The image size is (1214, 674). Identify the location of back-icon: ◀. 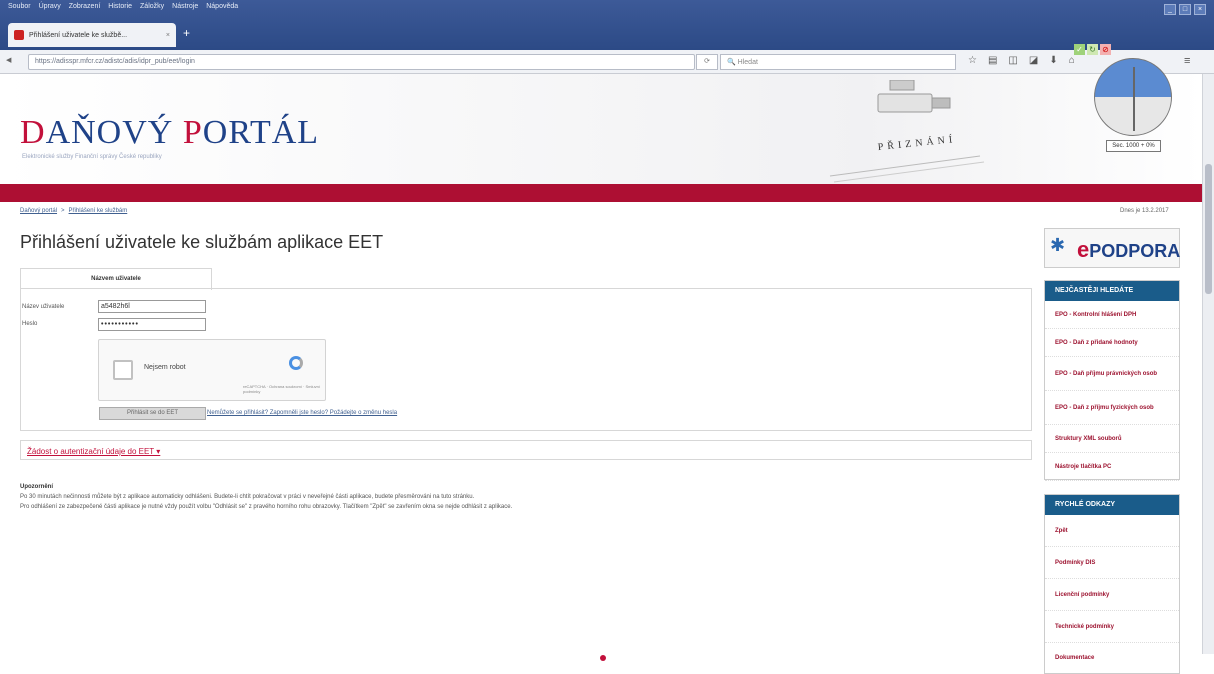
(8, 60).